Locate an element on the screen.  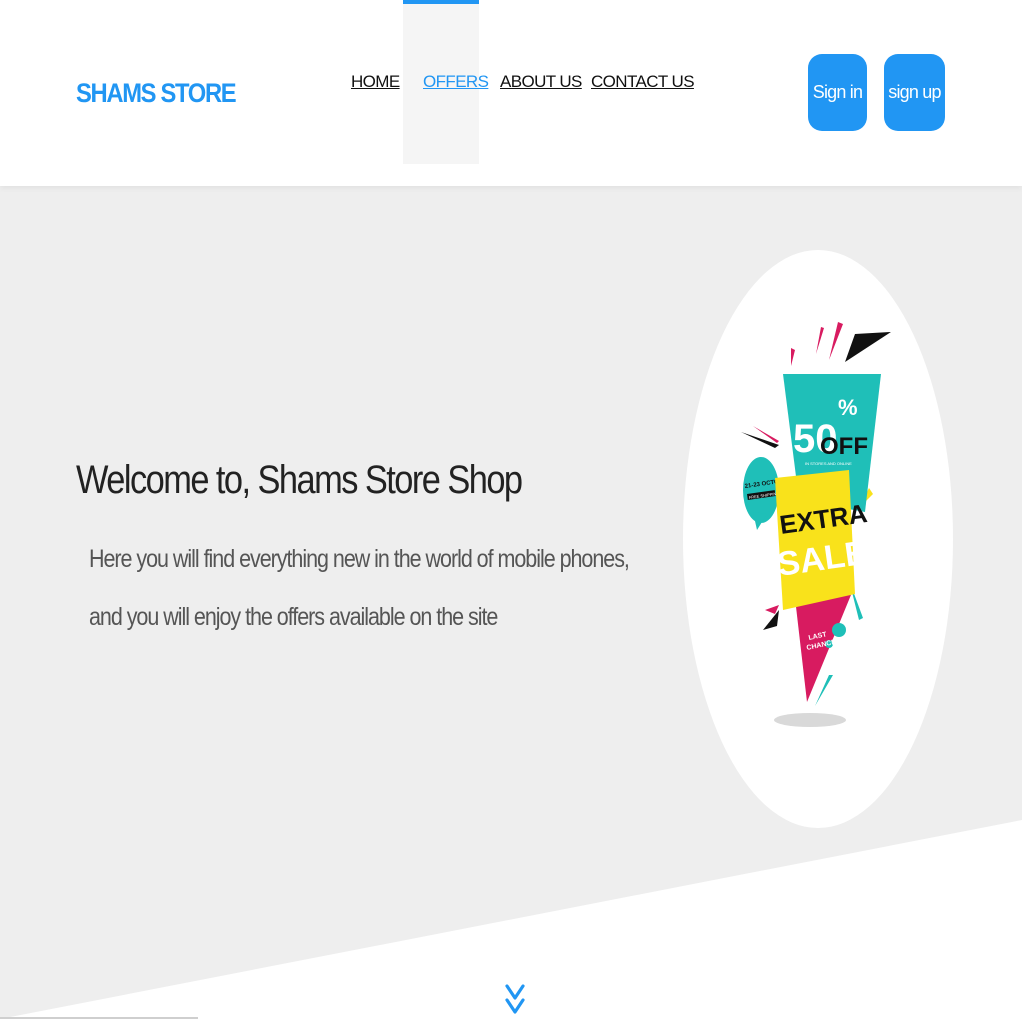
sign-up-button: sign up is located at coordinates (914, 92).